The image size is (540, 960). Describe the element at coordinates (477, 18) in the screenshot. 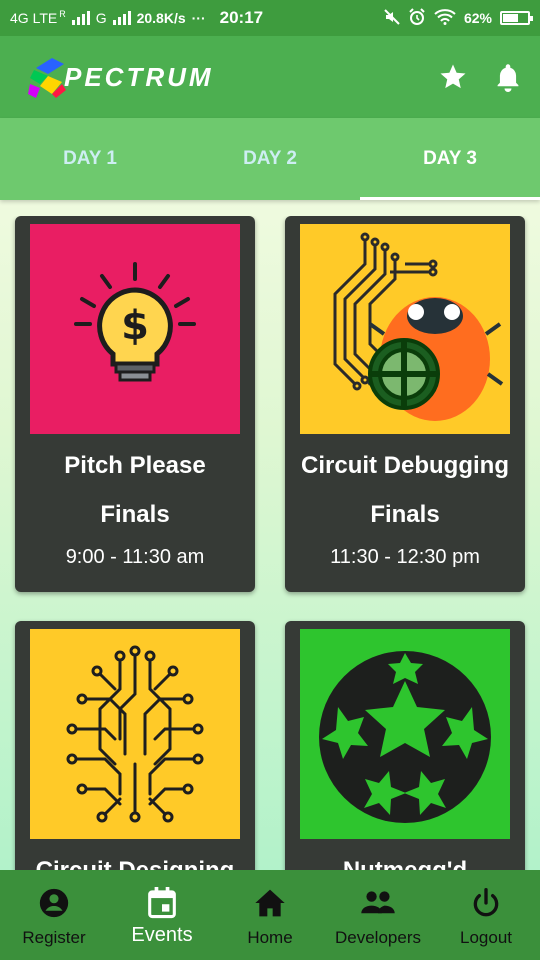

I see `battery-percent: 62%` at that location.